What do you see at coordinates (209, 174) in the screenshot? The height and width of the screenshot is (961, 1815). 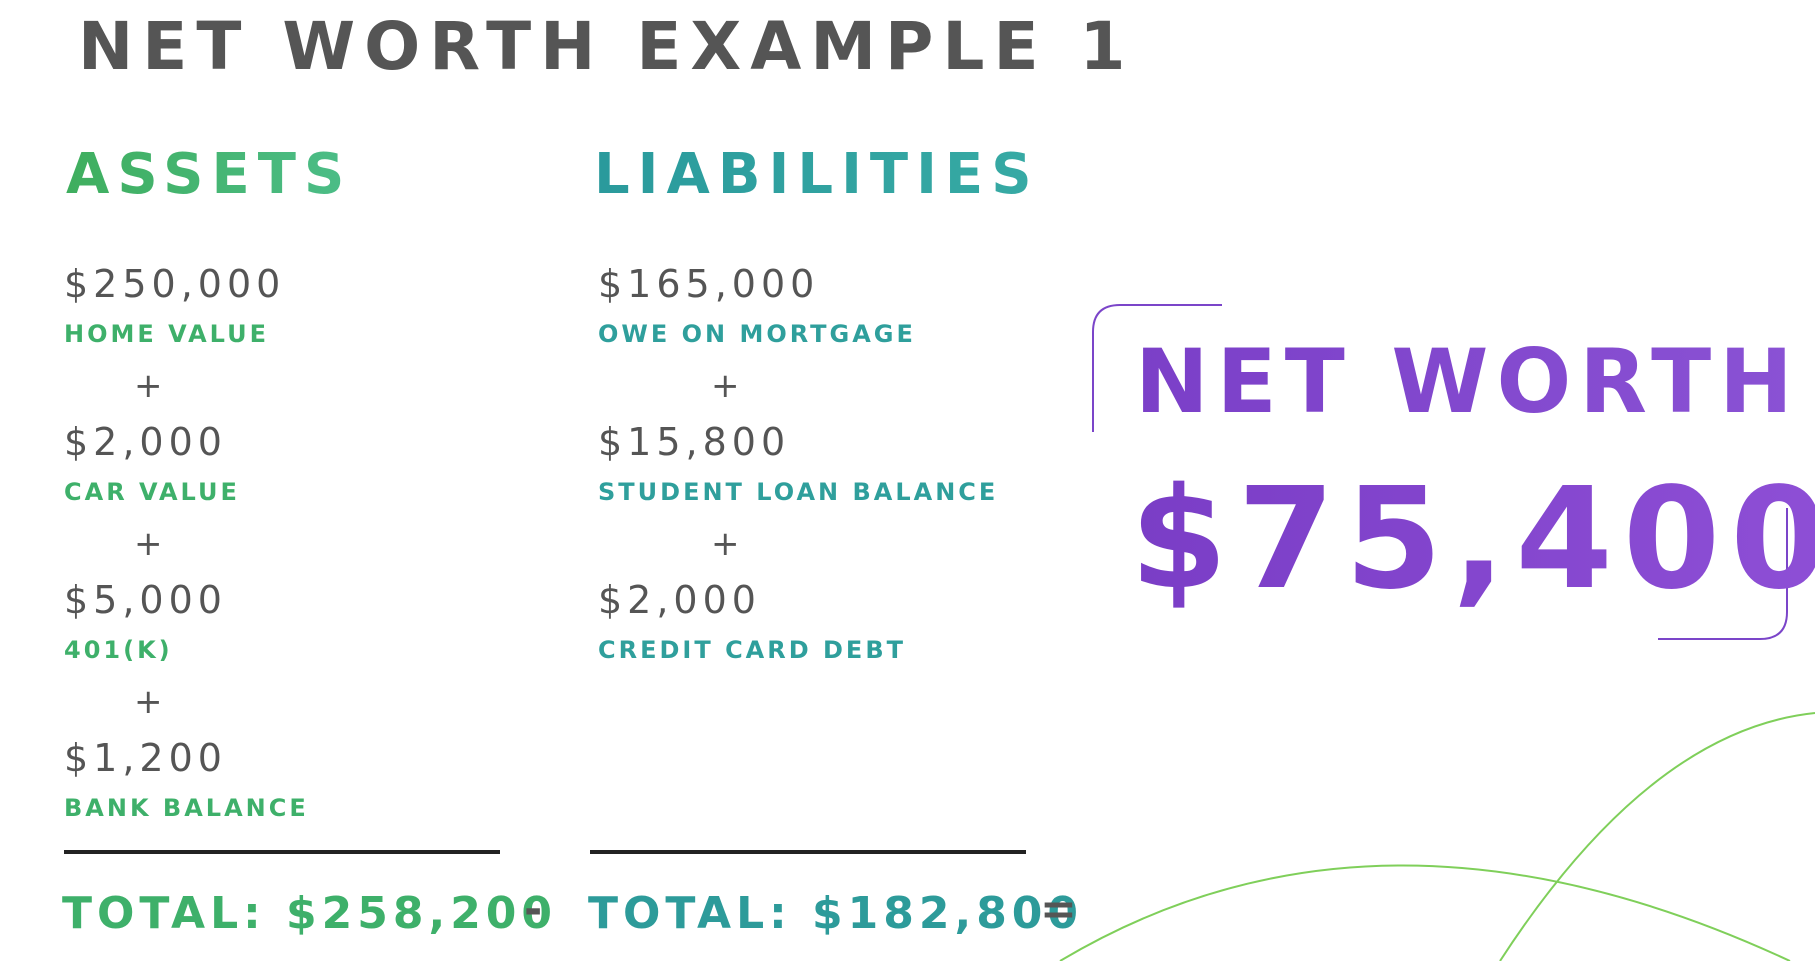 I see `assets-heading: ASSETS` at bounding box center [209, 174].